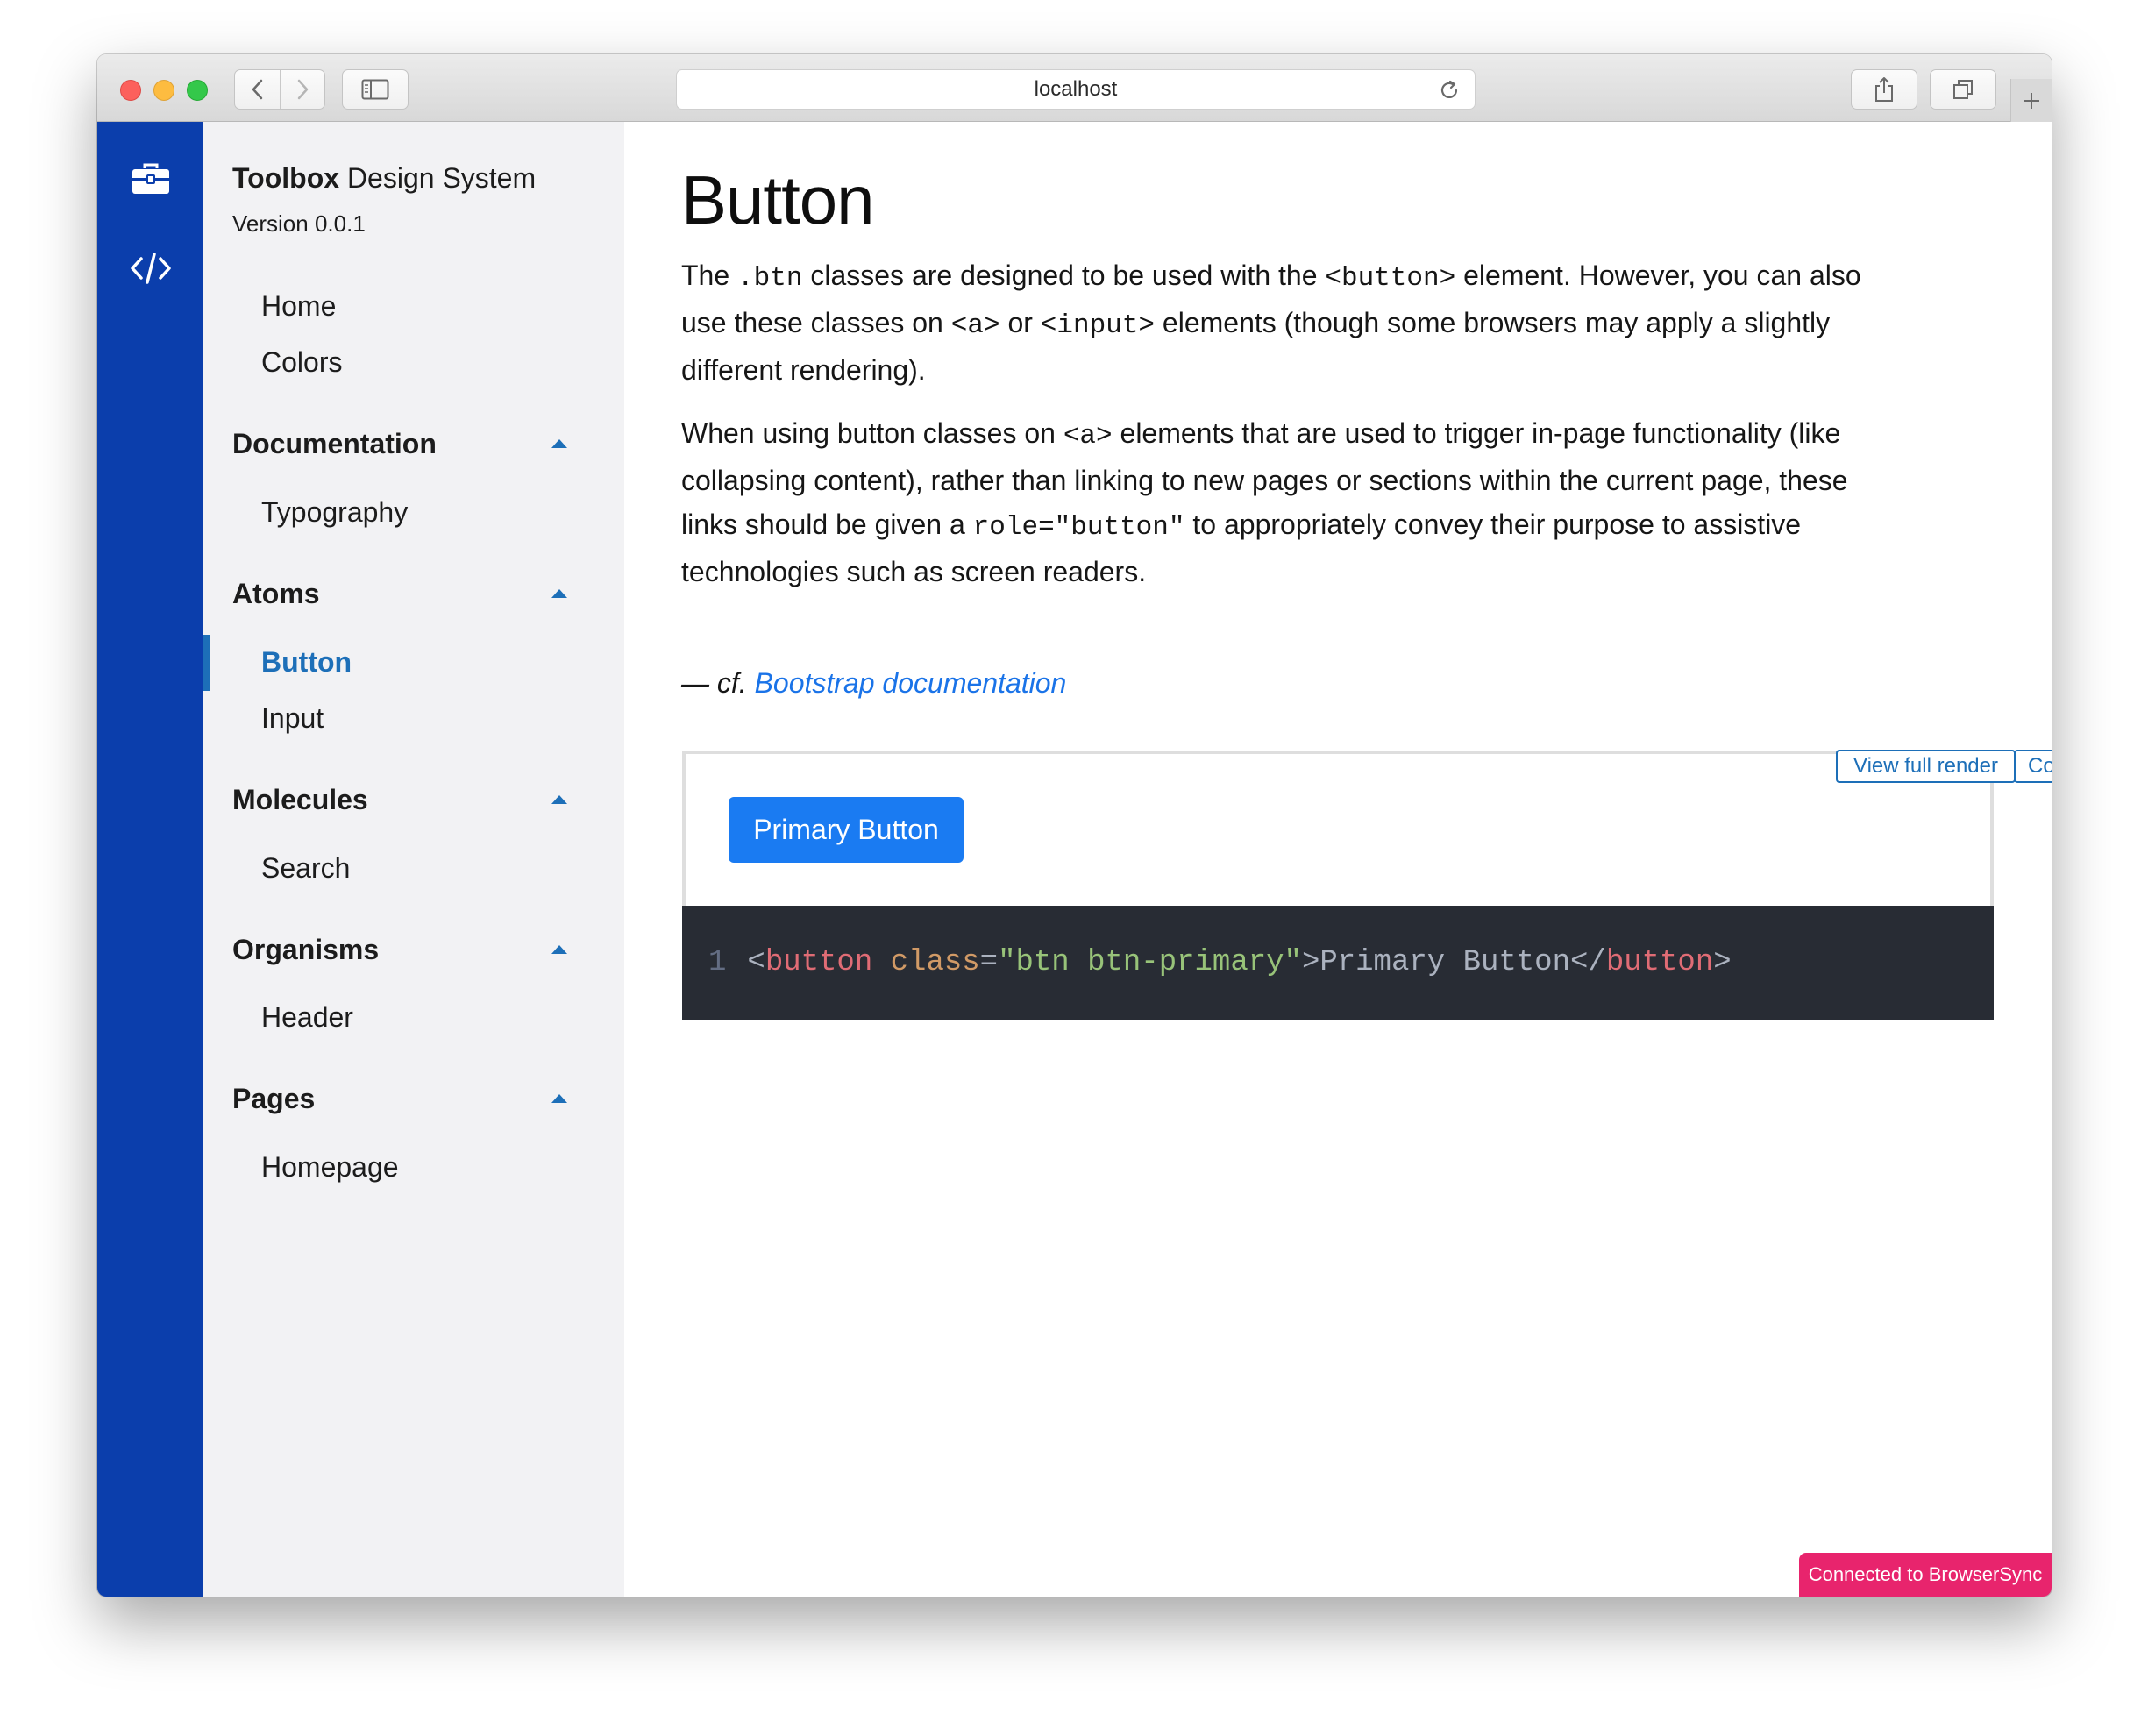 Image resolution: width=2148 pixels, height=1736 pixels. I want to click on share-button, so click(1884, 89).